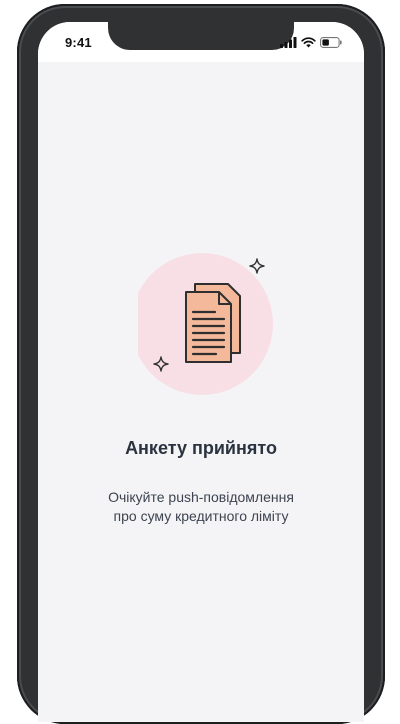 The width and height of the screenshot is (400, 724). I want to click on wifi-icon, so click(308, 42).